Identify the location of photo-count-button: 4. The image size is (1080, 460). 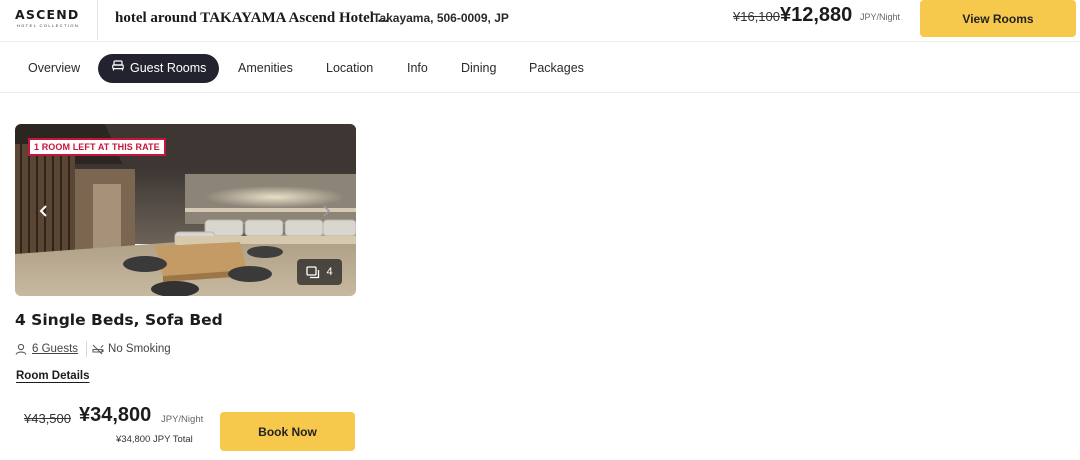
(319, 272).